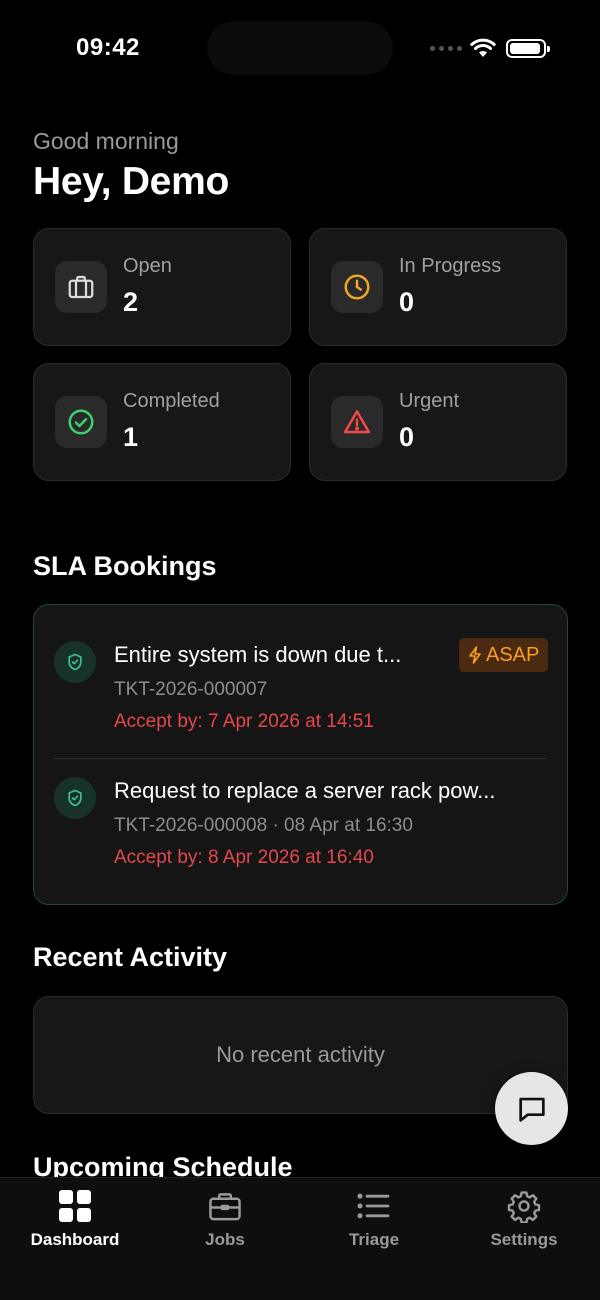 The image size is (600, 1300). Describe the element at coordinates (524, 1239) in the screenshot. I see `tab-label: Settings` at that location.